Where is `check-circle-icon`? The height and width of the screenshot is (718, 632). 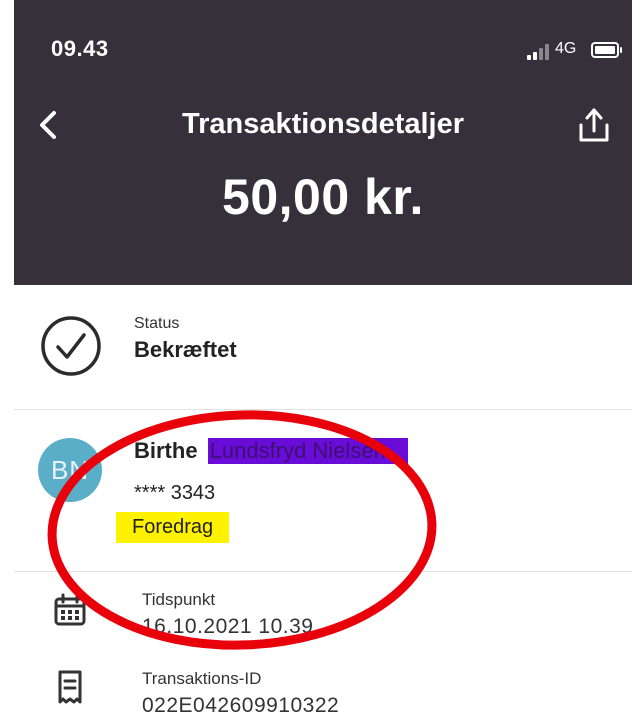
check-circle-icon is located at coordinates (71, 346).